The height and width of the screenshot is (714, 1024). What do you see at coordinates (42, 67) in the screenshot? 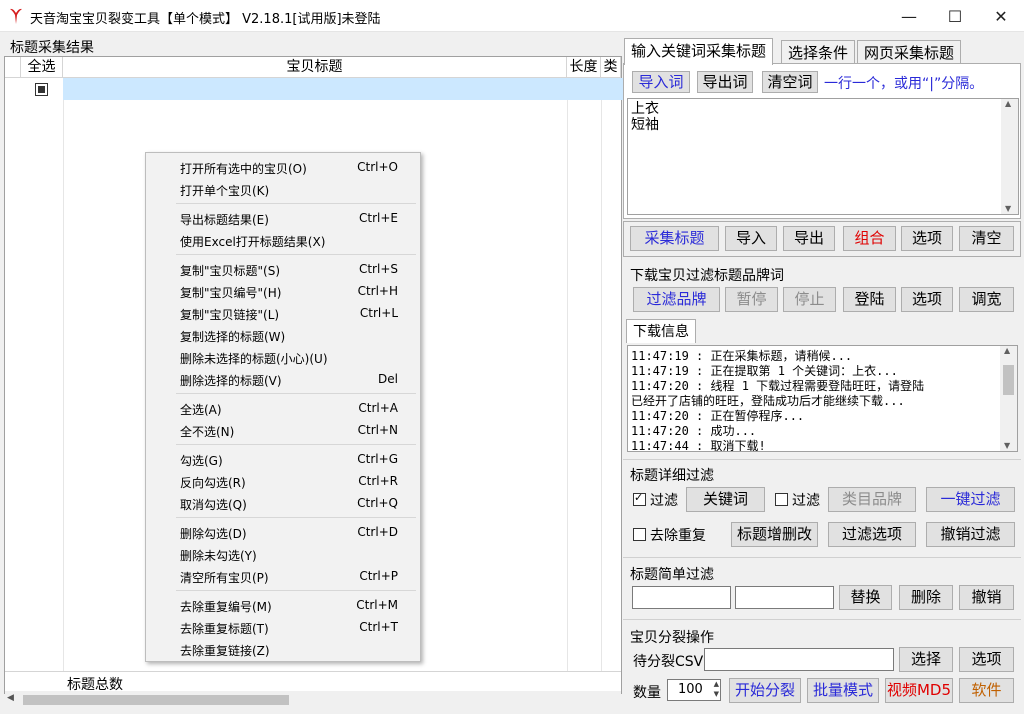
I see `column-select-all: 全选` at bounding box center [42, 67].